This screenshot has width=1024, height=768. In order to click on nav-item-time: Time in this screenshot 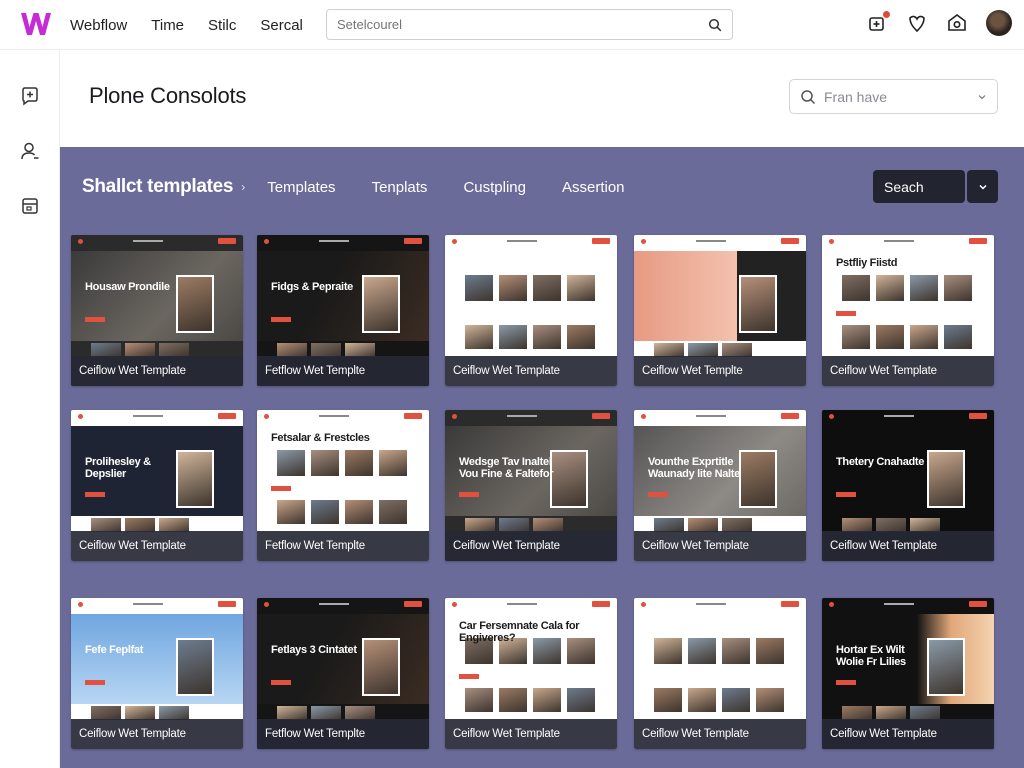, I will do `click(167, 25)`.